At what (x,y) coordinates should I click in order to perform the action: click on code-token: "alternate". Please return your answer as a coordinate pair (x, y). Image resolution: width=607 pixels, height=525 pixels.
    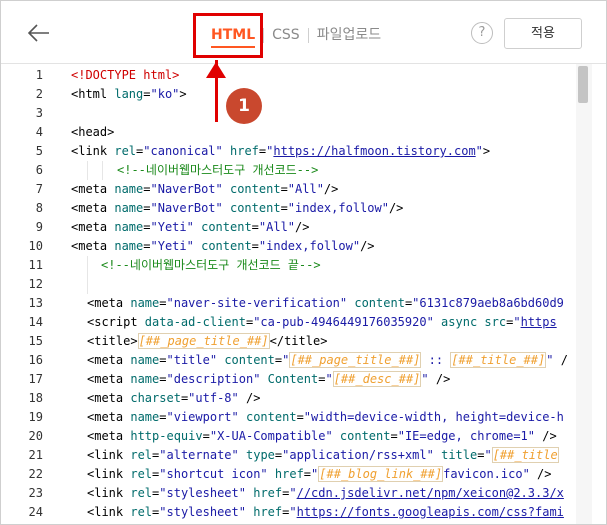
    Looking at the image, I should click on (199, 455).